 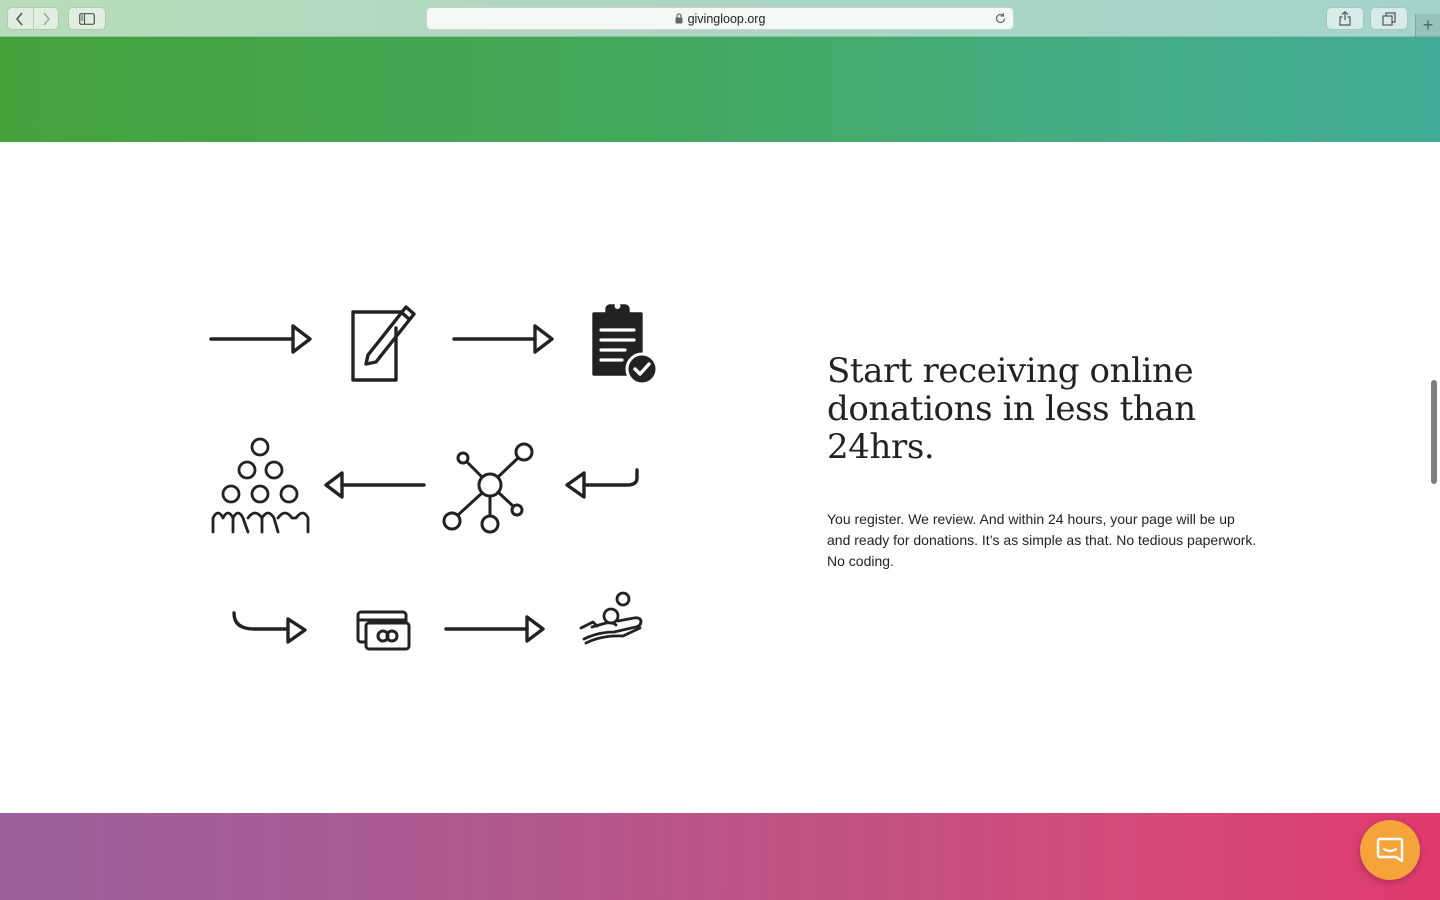 What do you see at coordinates (488, 488) in the screenshot?
I see `network-icon` at bounding box center [488, 488].